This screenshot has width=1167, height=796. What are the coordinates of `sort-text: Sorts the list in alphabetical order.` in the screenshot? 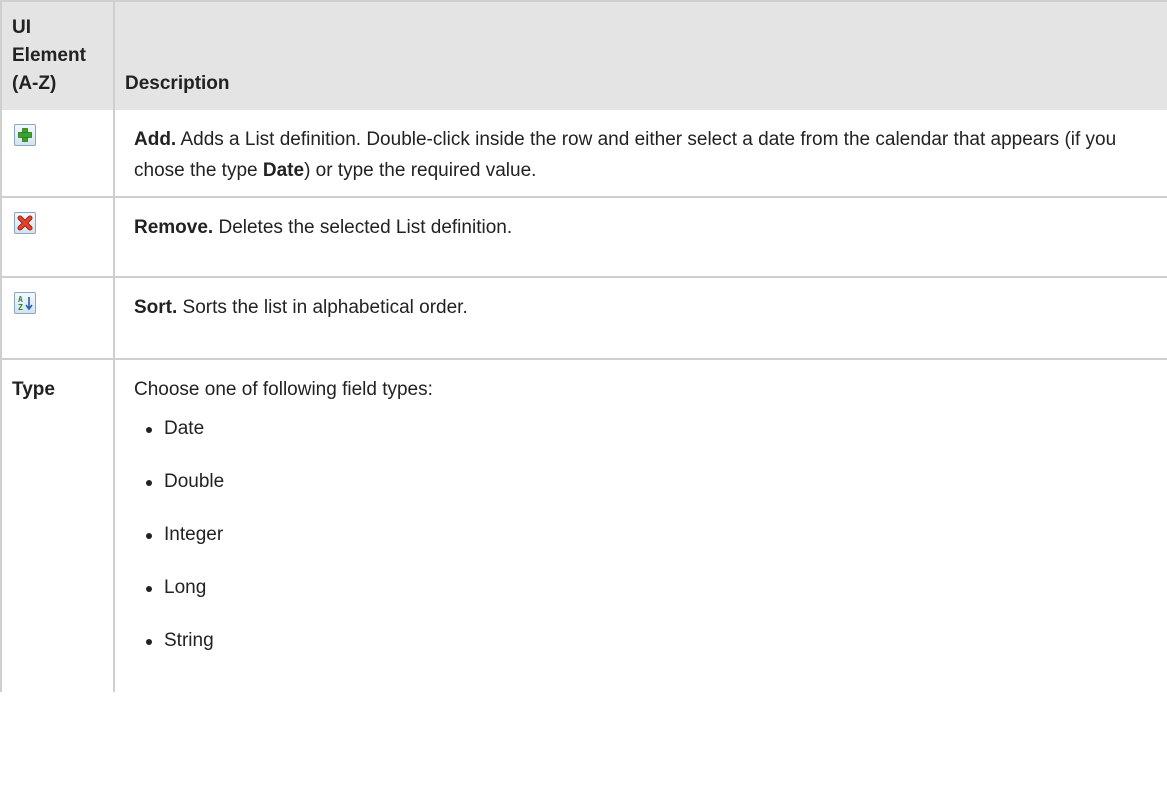 It's located at (322, 307).